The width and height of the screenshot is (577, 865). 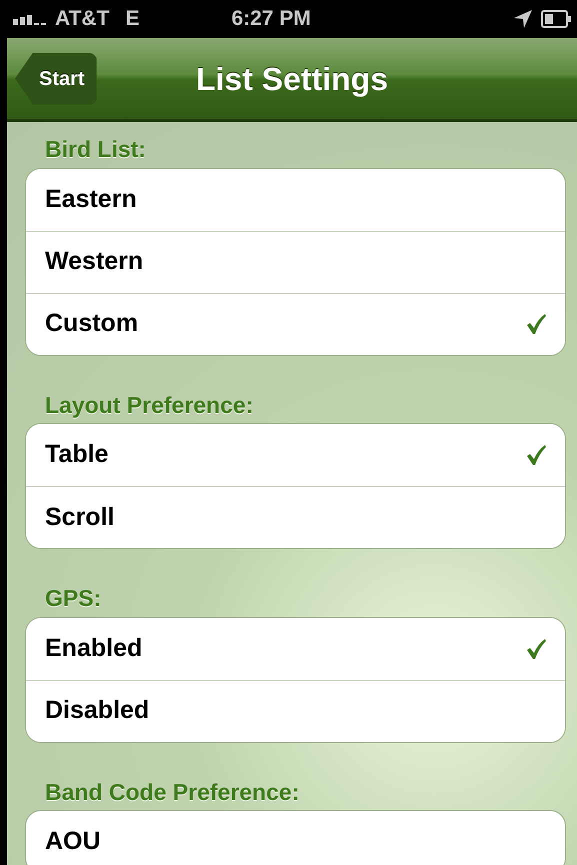 What do you see at coordinates (73, 598) in the screenshot?
I see `section-header: GPS:` at bounding box center [73, 598].